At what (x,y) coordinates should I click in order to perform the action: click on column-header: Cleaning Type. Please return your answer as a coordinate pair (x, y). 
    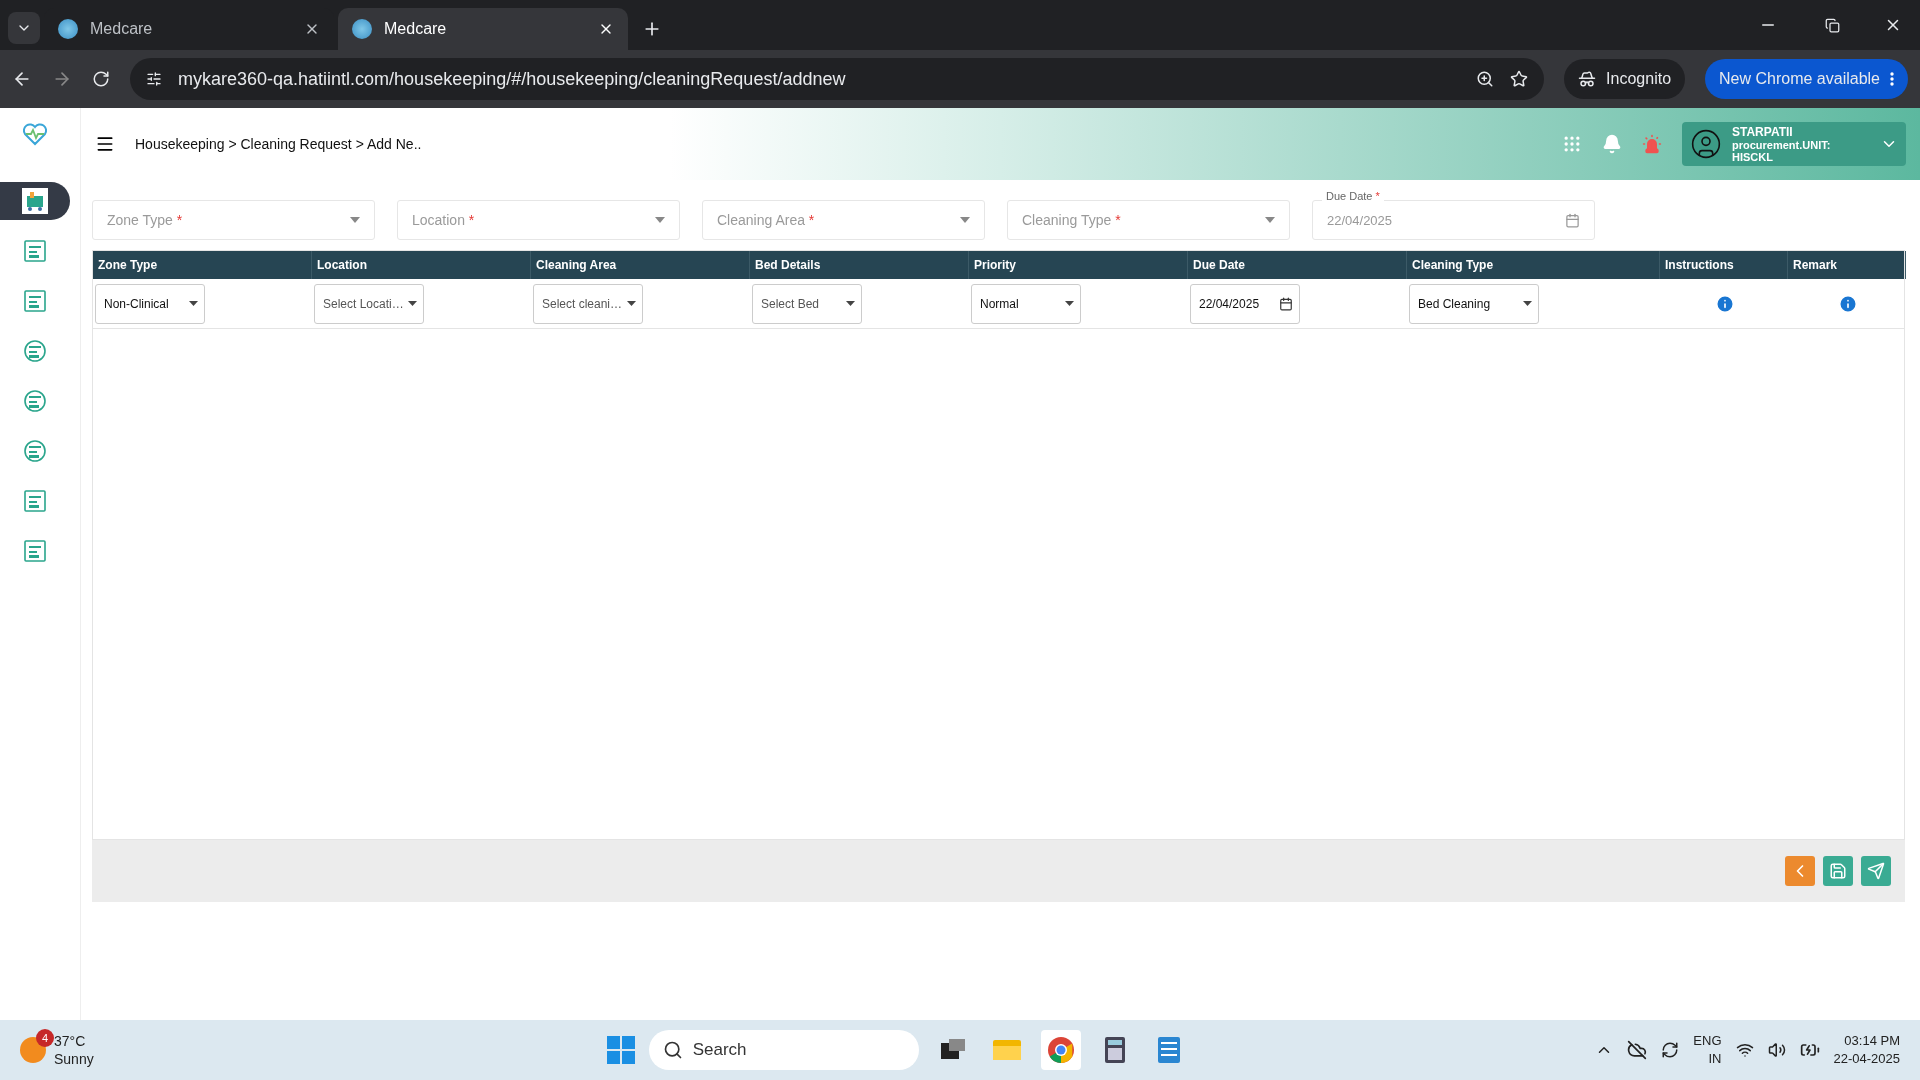
    Looking at the image, I should click on (1533, 265).